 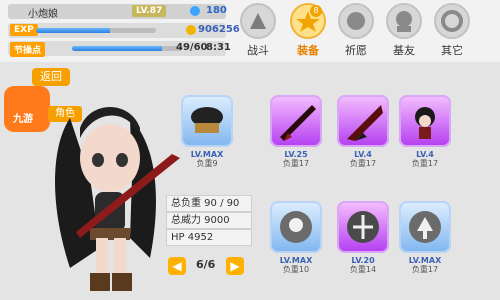 What do you see at coordinates (363, 227) in the screenshot?
I see `cross-emblem-icon` at bounding box center [363, 227].